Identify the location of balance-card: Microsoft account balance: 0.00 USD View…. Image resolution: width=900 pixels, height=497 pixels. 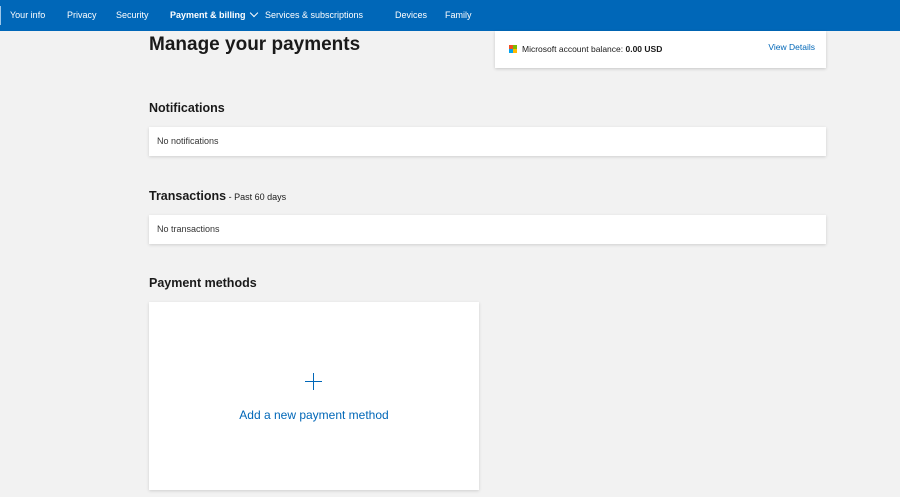
(660, 49).